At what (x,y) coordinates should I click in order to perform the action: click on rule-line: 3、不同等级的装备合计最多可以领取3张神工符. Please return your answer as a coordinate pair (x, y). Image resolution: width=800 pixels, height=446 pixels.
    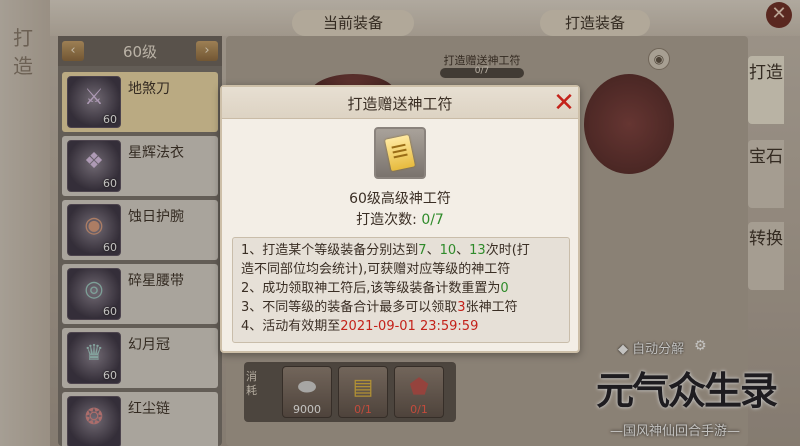
    Looking at the image, I should click on (379, 307).